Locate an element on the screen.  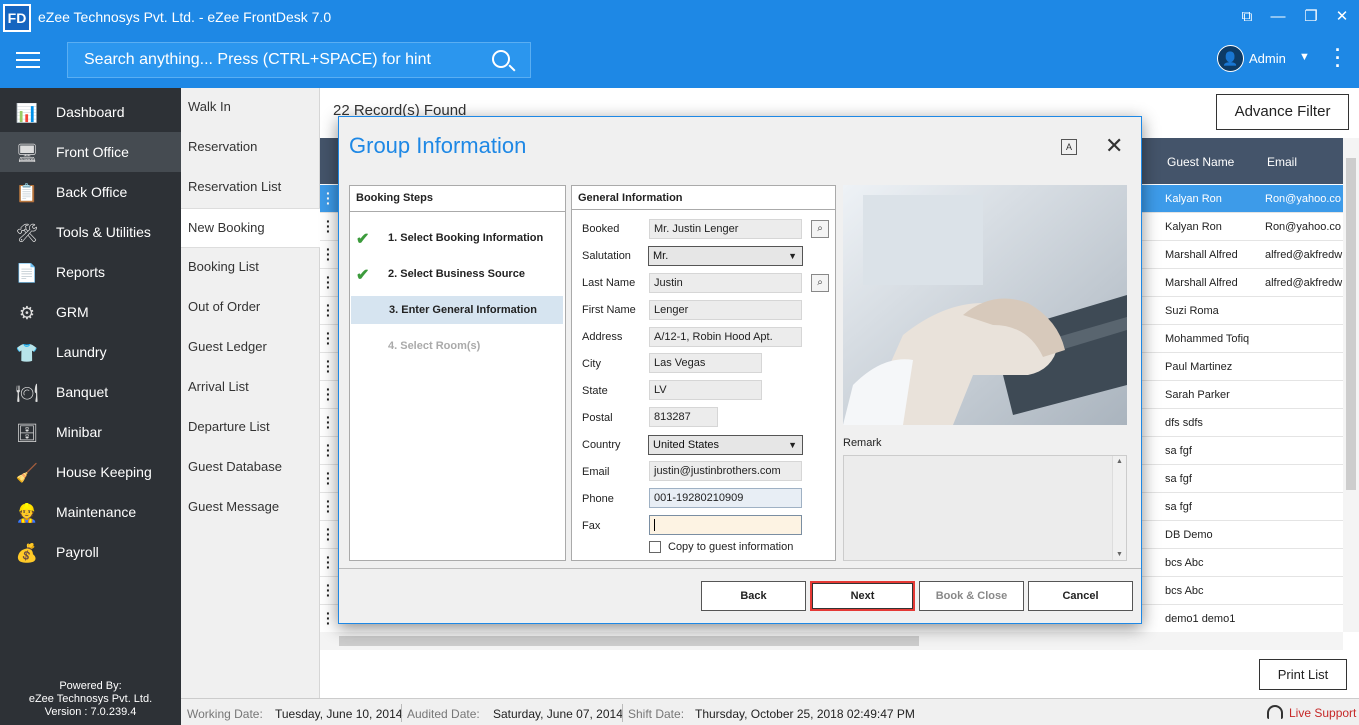
booking-step: ✔ 1. Select Booking Information is located at coordinates (457, 238).